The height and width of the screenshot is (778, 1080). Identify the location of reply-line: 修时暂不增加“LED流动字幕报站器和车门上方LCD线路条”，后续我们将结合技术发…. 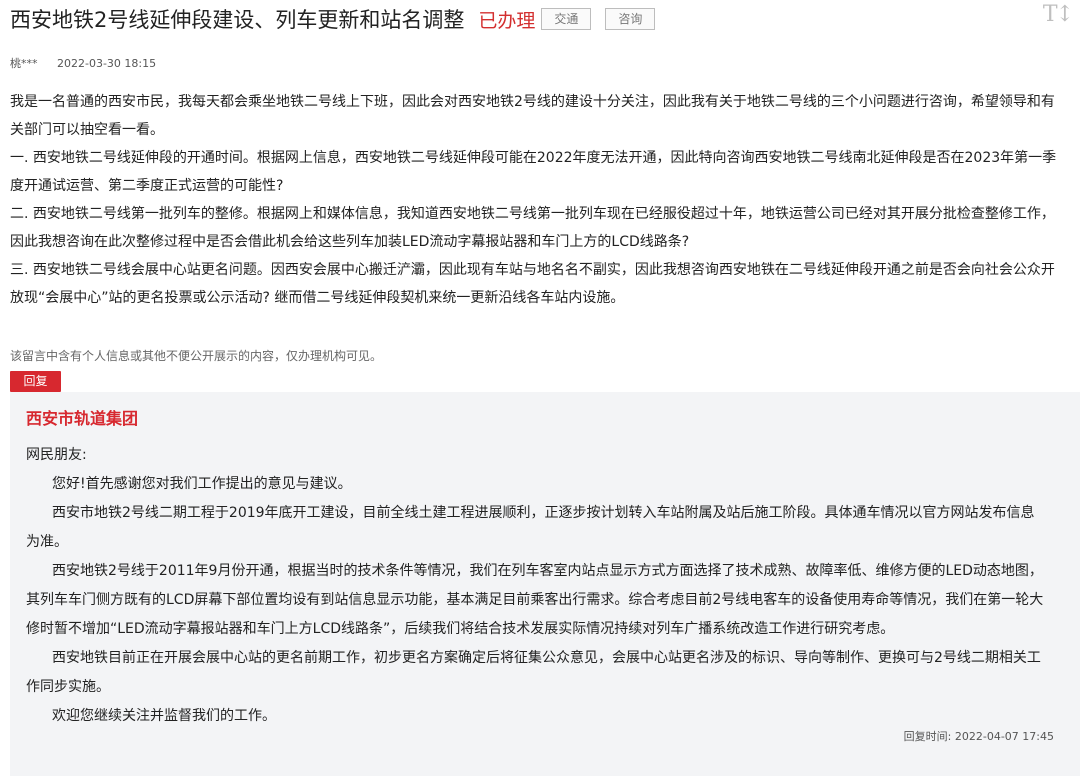
(460, 629).